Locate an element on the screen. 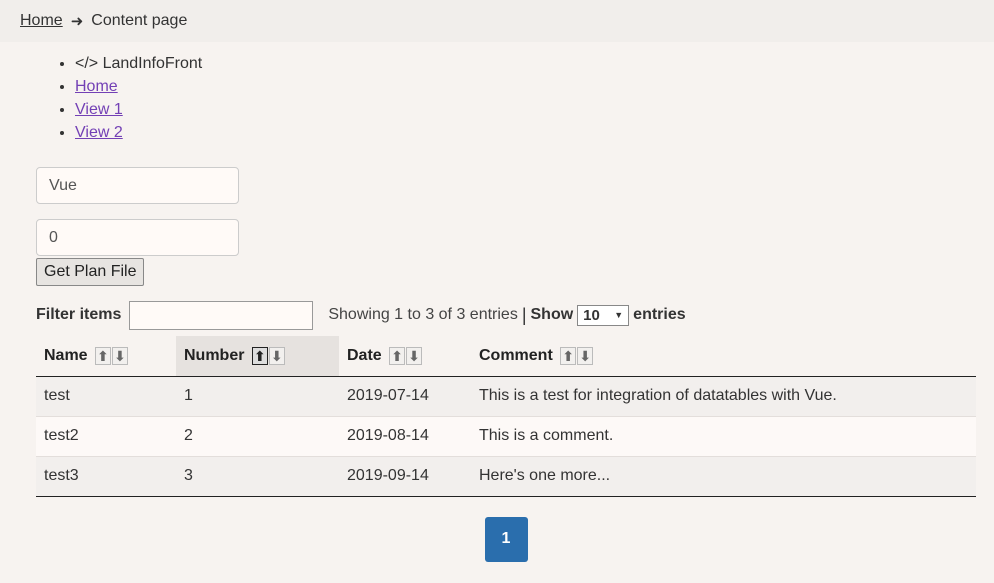 The image size is (994, 583). table-row: test2 2 2019-08-14 This is a comment. is located at coordinates (506, 435).